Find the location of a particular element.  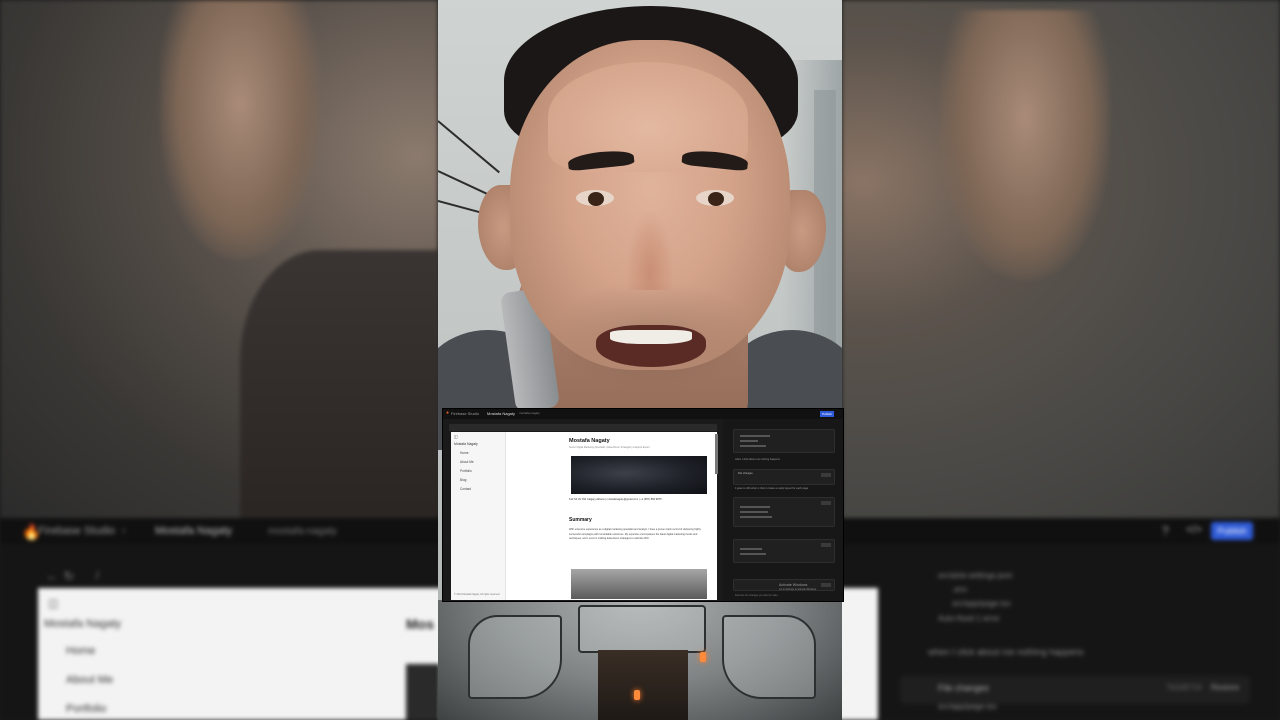

bg-branch-chip: mostafa-nagaty is located at coordinates (302, 531).